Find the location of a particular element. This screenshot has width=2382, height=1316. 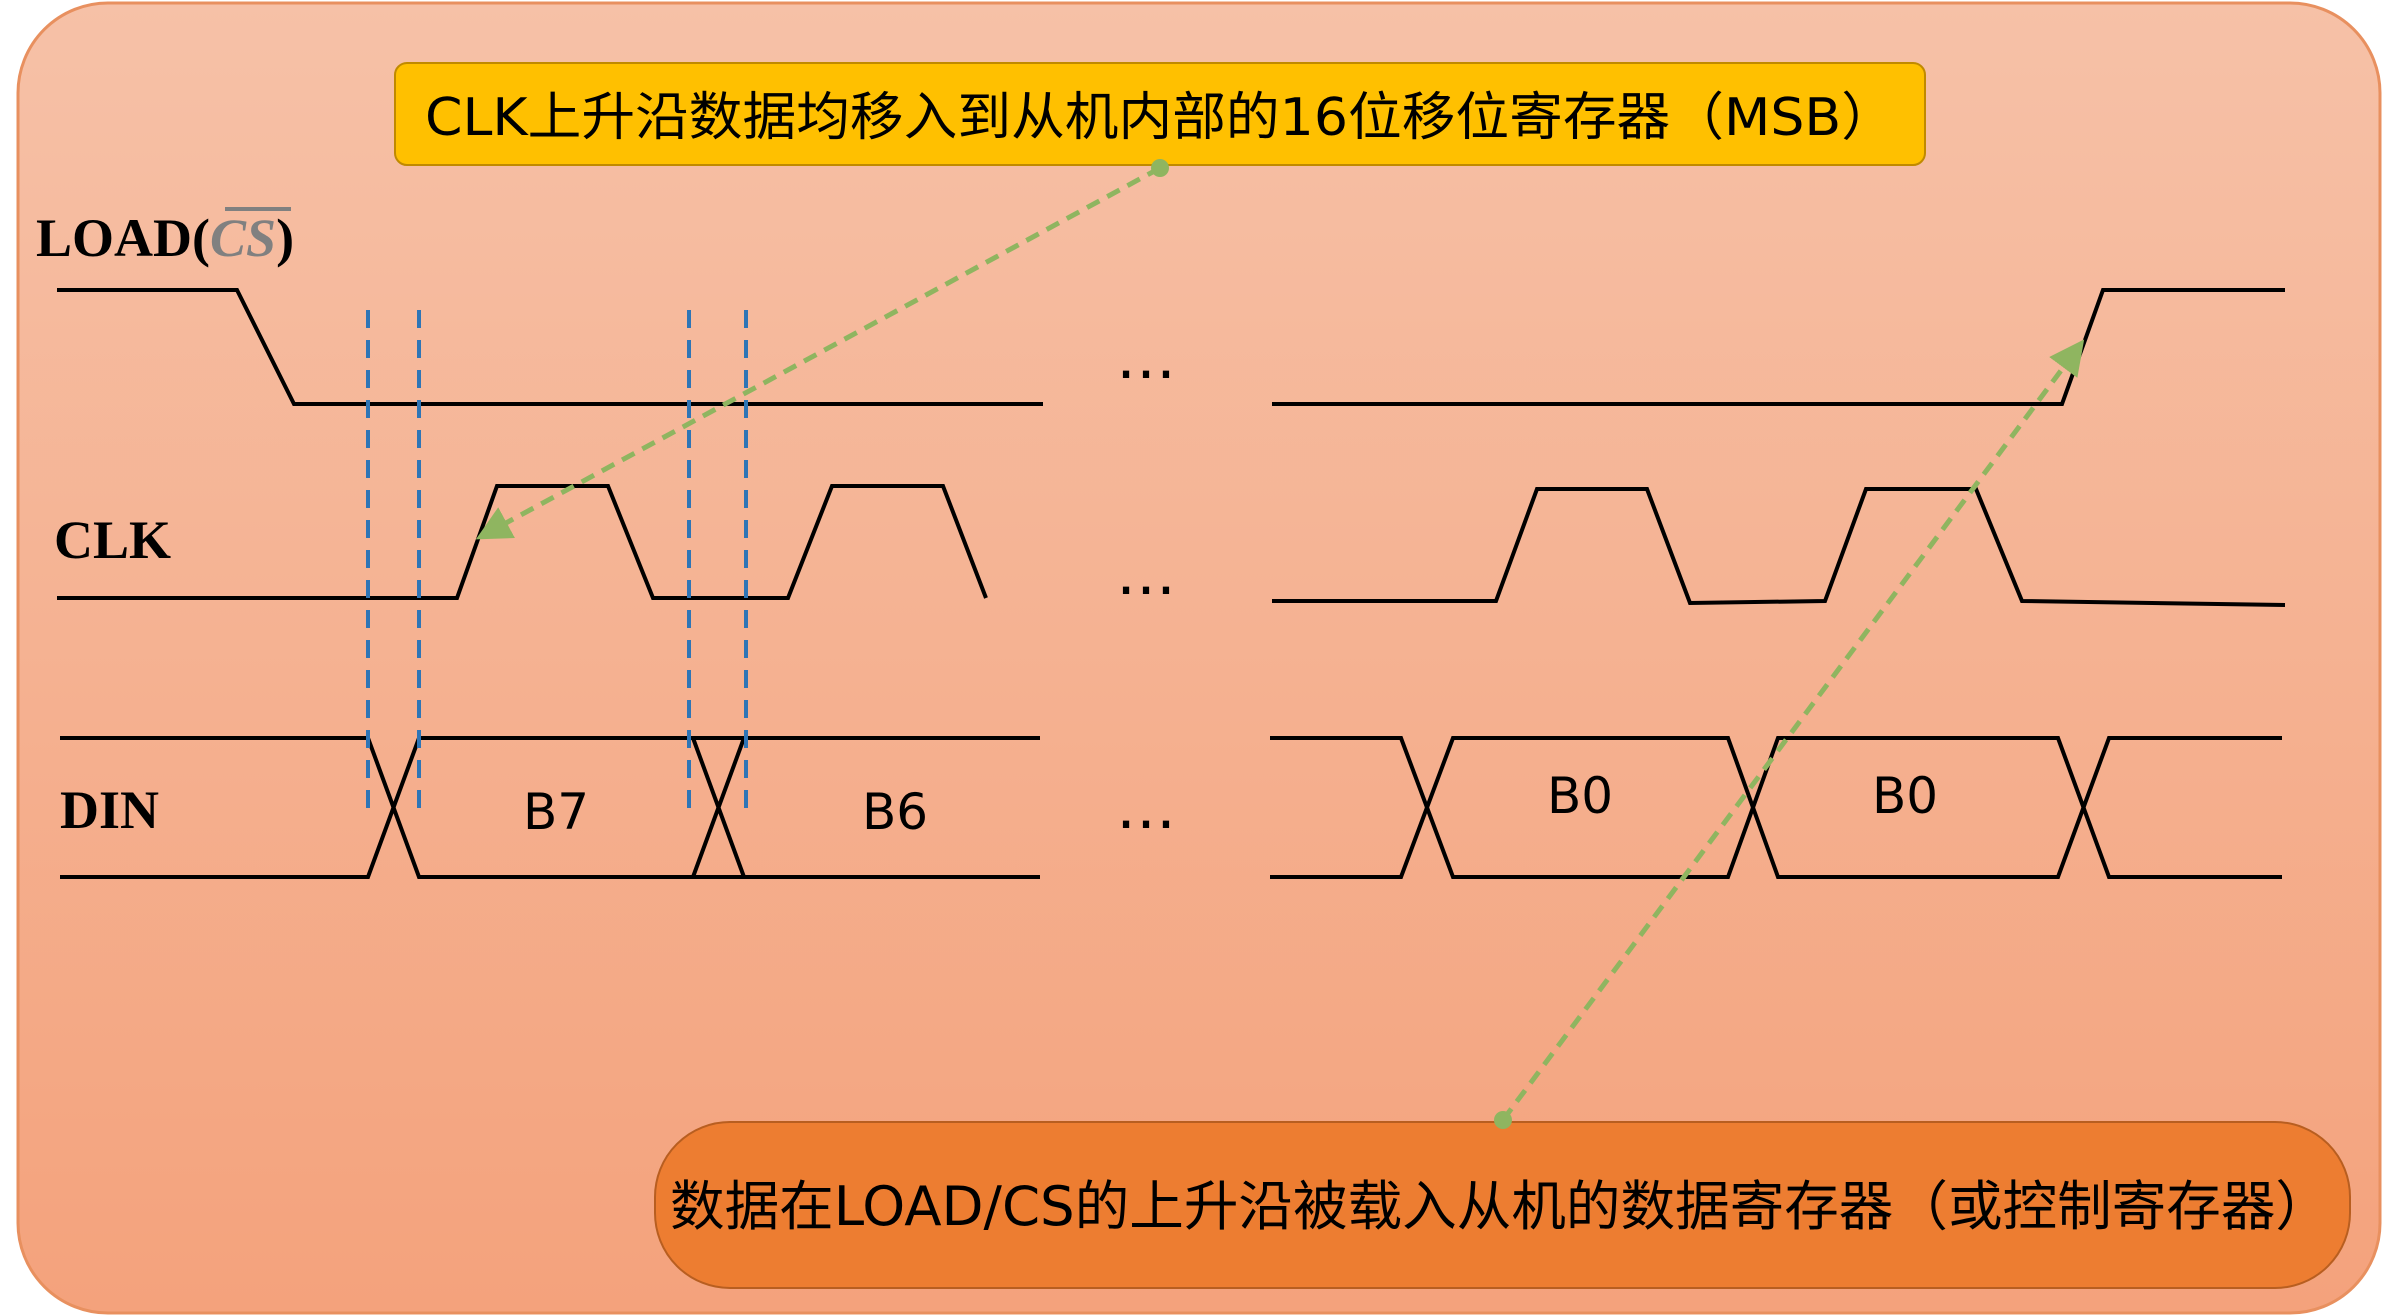

din-cell-b6: B6 is located at coordinates (895, 812).